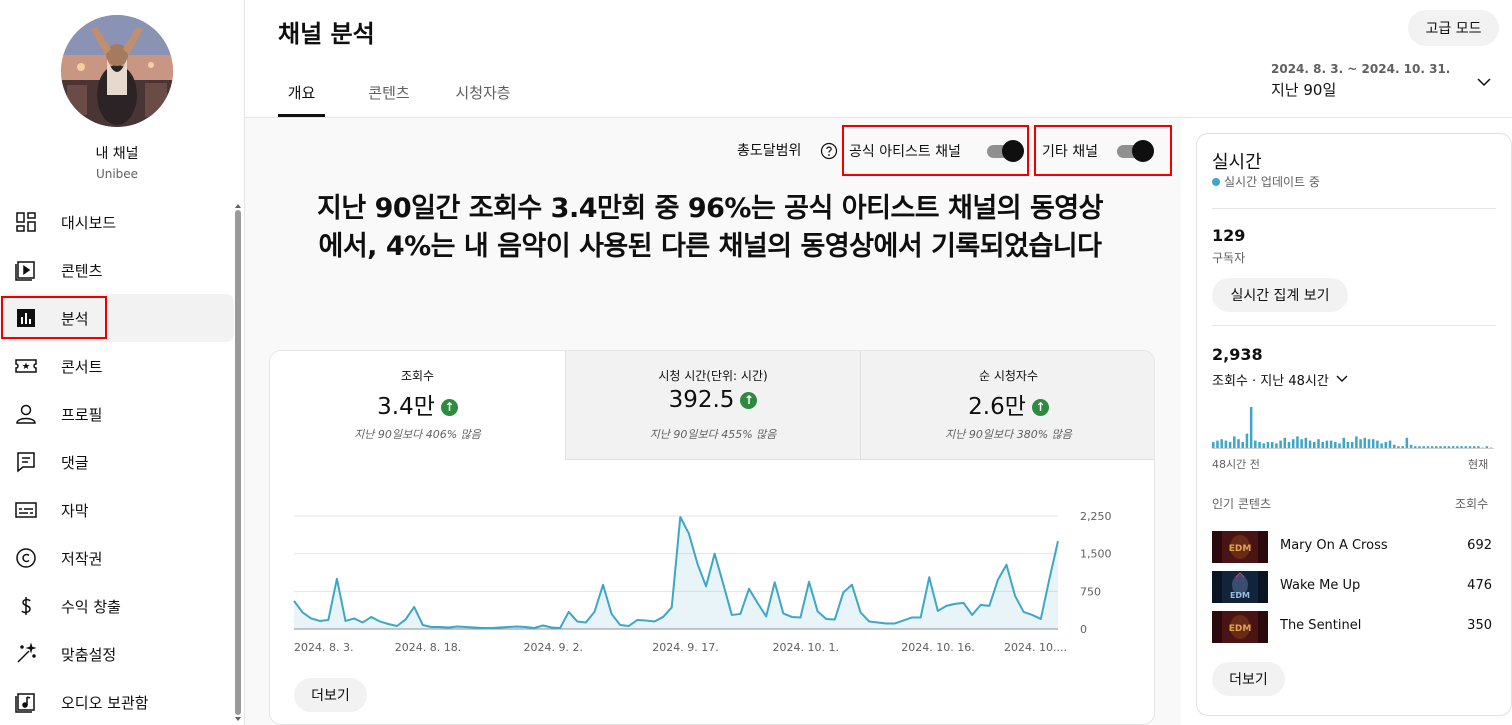 Image resolution: width=1512 pixels, height=725 pixels. Describe the element at coordinates (117, 270) in the screenshot. I see `sidebar-item-content: 콘텐츠` at that location.